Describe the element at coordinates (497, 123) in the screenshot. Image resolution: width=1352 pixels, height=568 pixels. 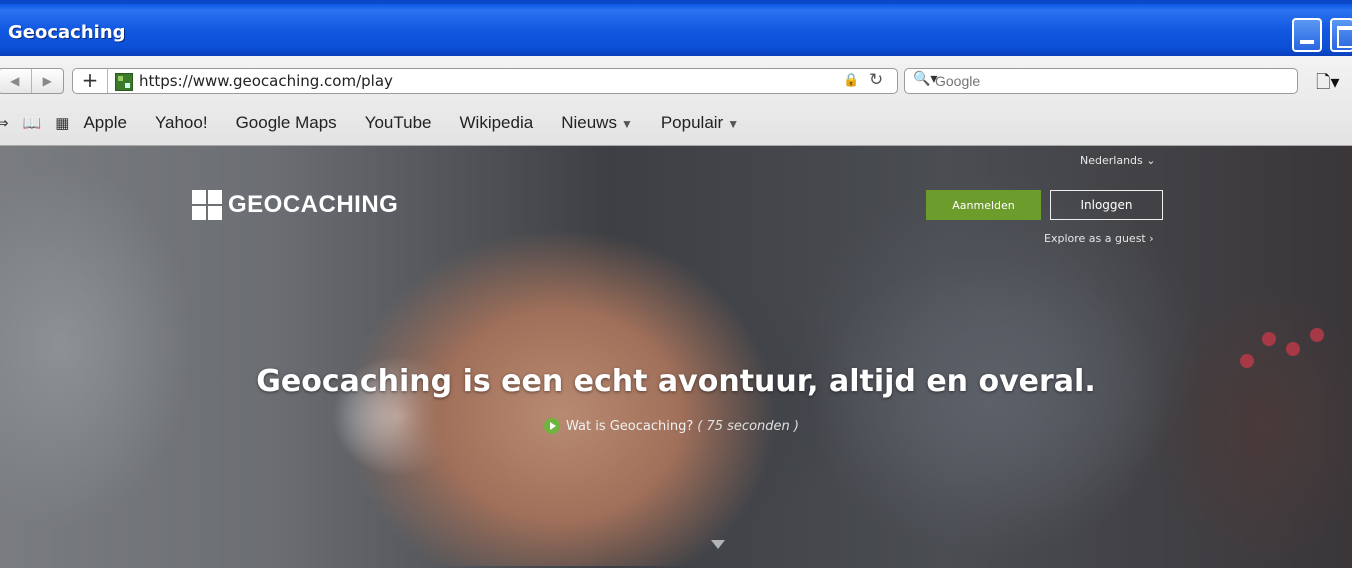
I see `bookmark-wikipedia: Wikipedia` at that location.